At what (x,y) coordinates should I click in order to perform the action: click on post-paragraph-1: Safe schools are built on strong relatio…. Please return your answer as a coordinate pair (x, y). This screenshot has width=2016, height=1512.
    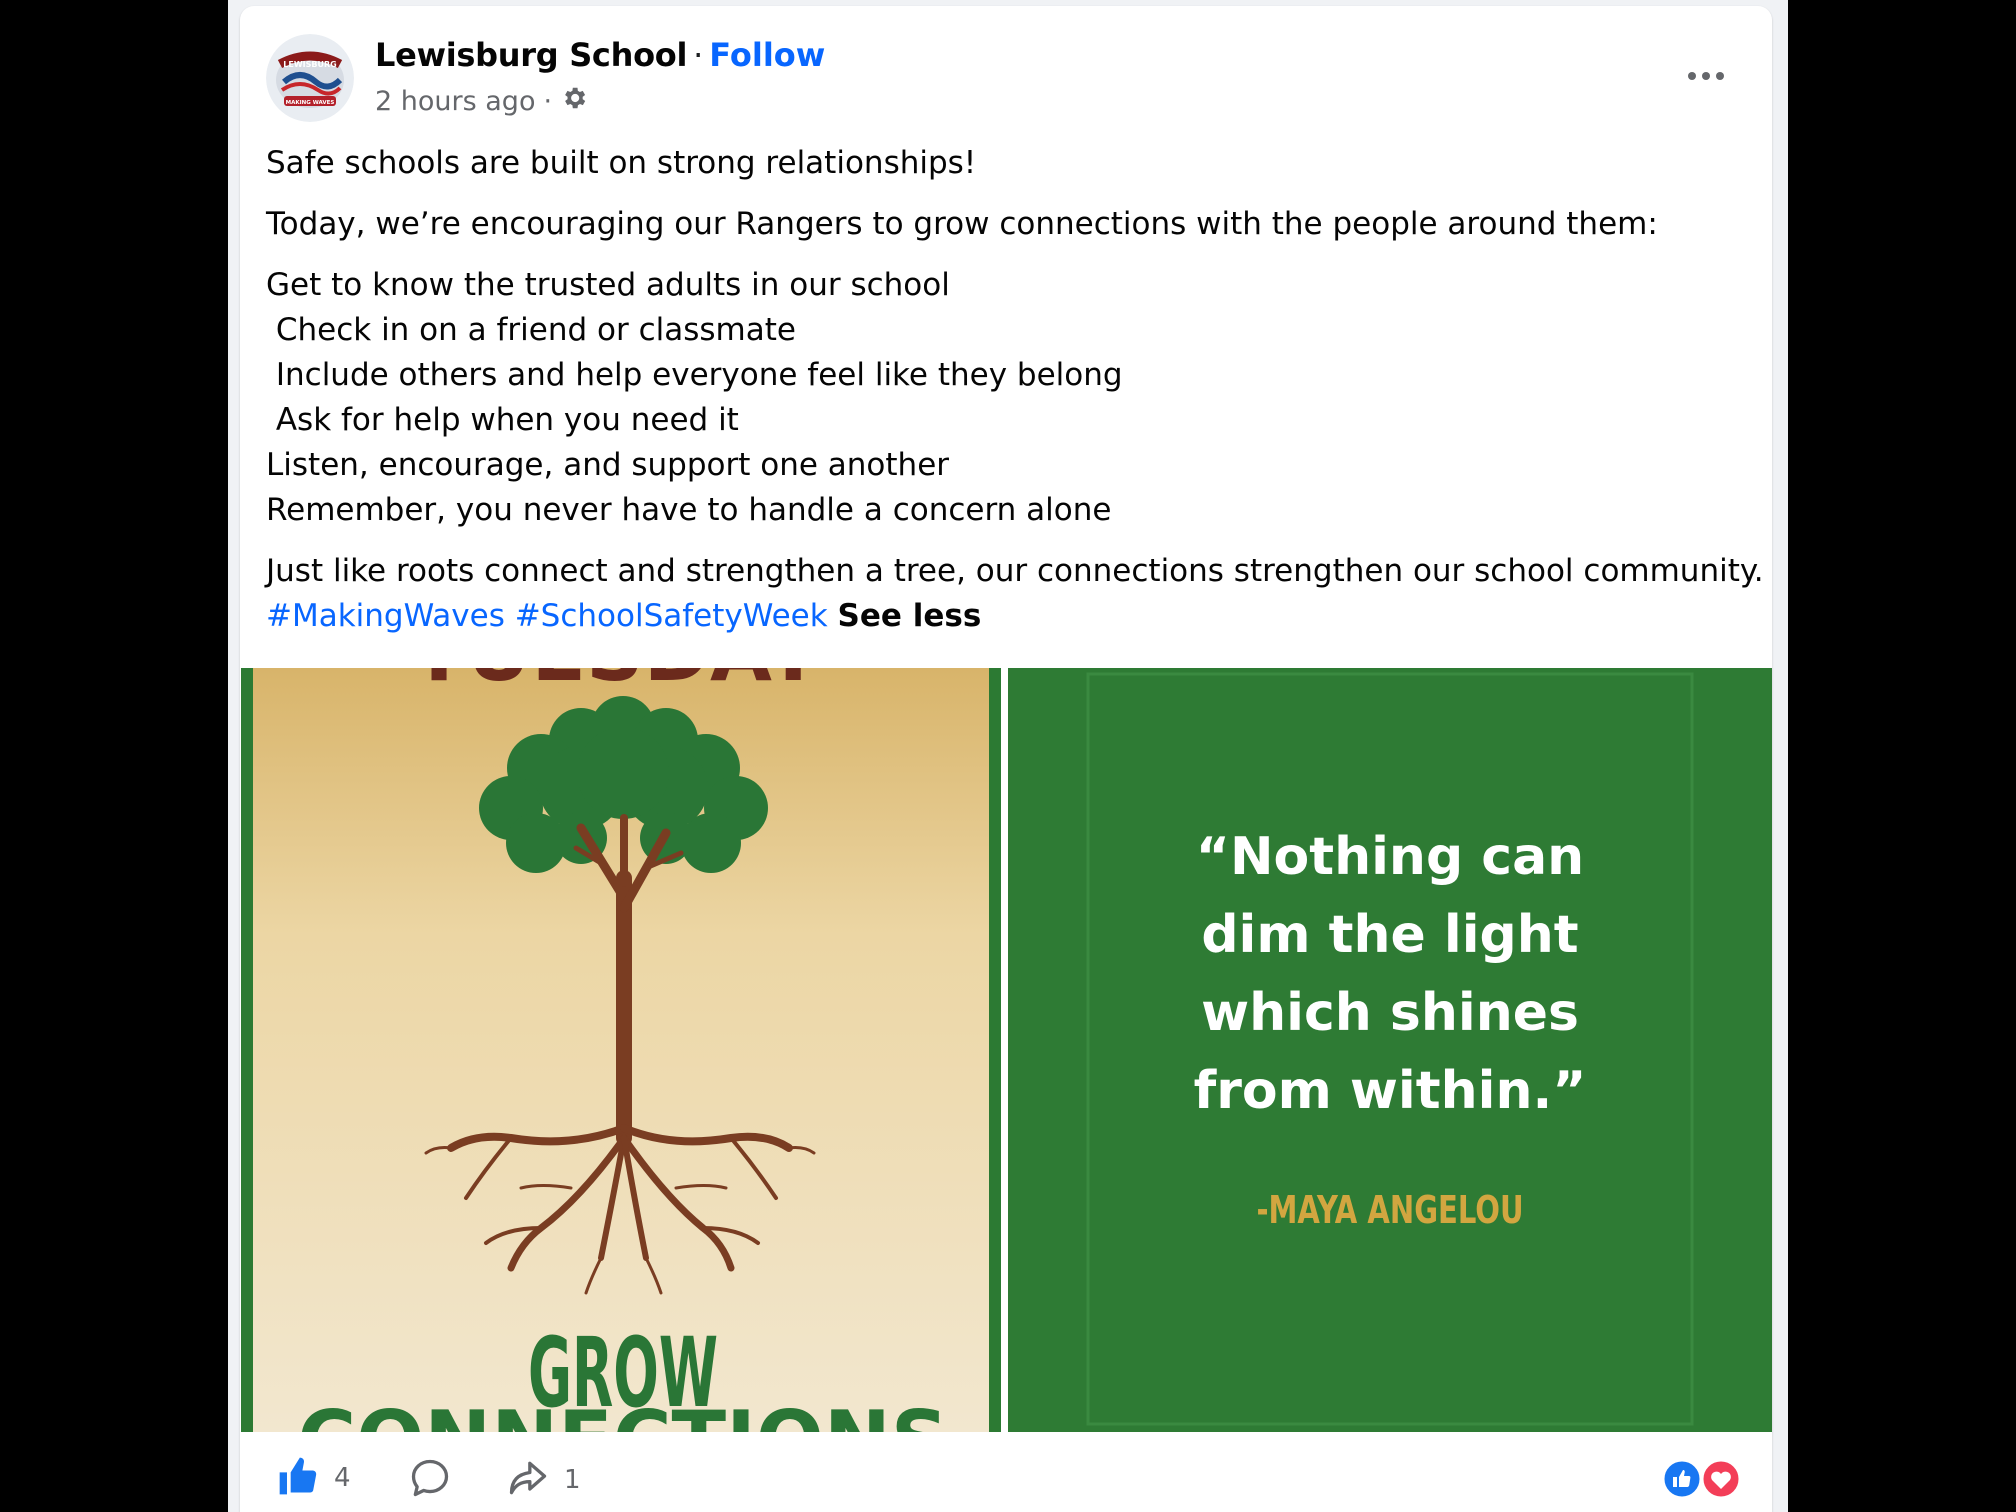
    Looking at the image, I should click on (621, 163).